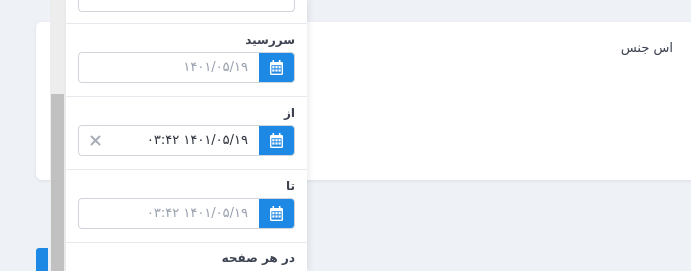 This screenshot has width=691, height=271. I want to click on scrollbar-thumb, so click(57, 182).